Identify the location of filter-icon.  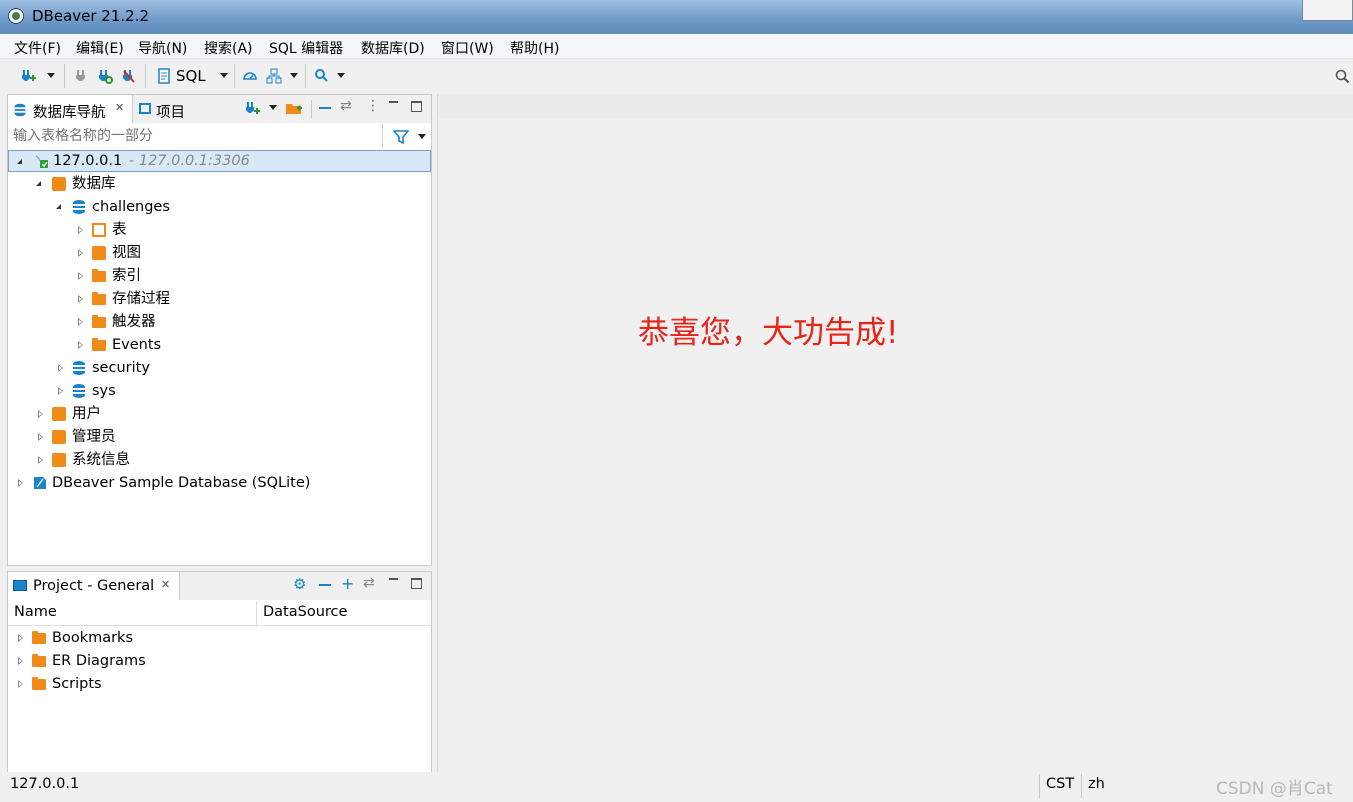
(401, 137).